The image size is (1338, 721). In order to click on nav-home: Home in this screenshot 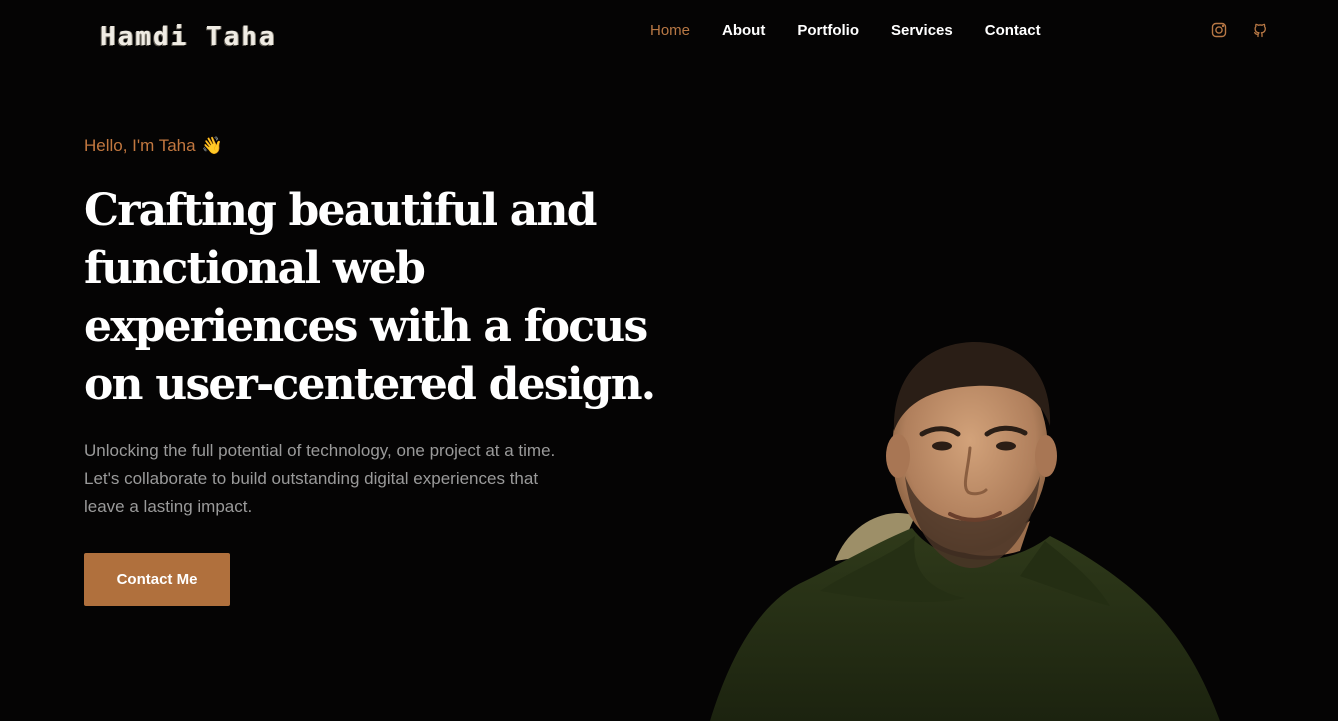, I will do `click(670, 31)`.